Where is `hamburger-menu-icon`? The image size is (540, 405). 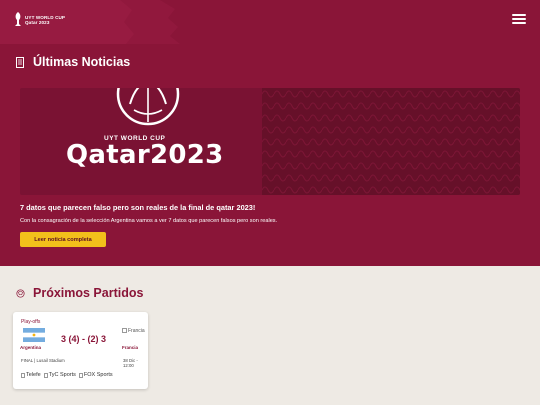 hamburger-menu-icon is located at coordinates (519, 20).